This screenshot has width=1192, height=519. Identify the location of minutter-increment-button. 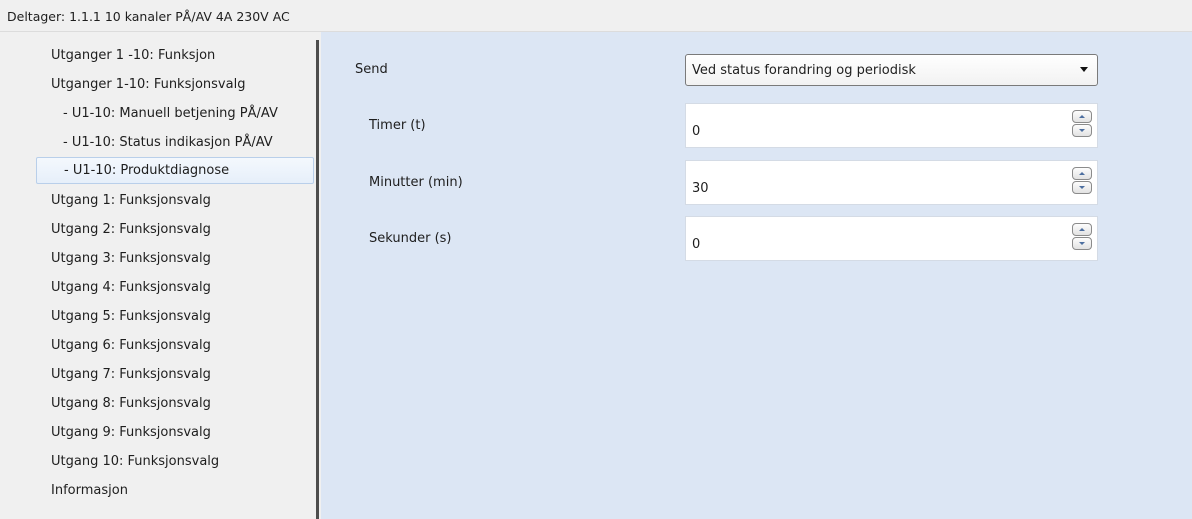
(1082, 173).